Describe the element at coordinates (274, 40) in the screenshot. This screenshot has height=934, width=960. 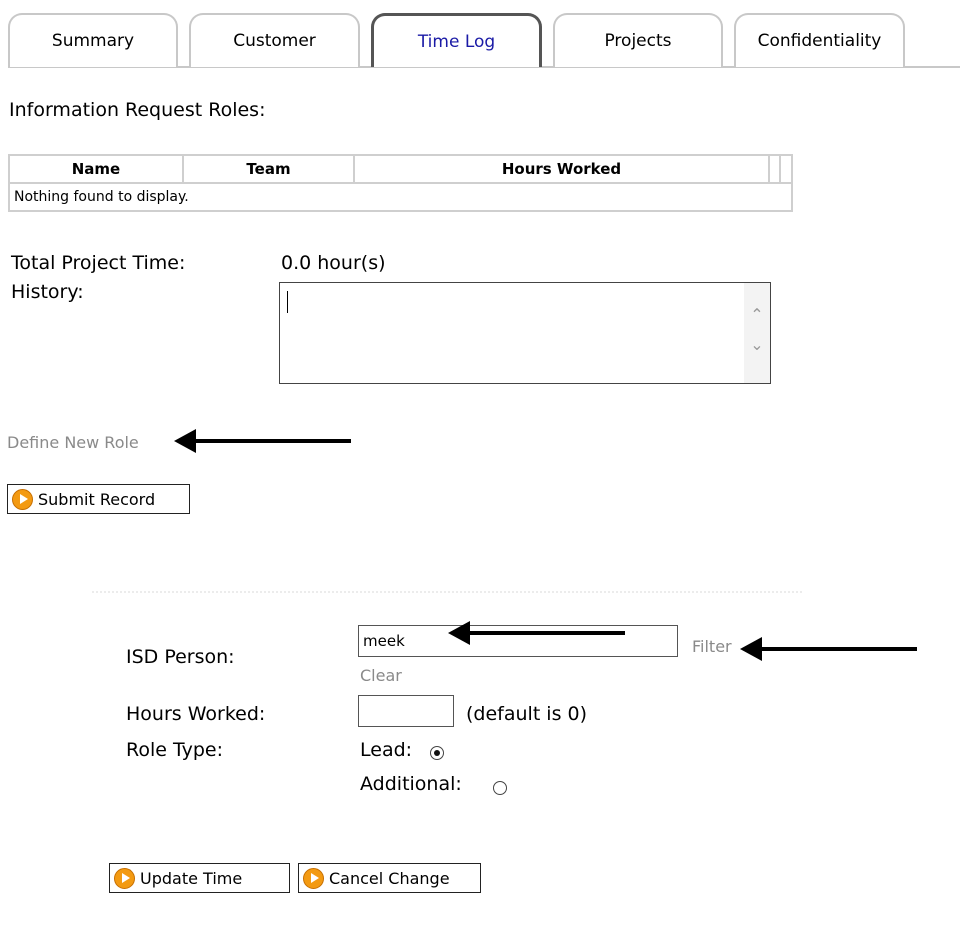
I see `tab-customer: Customer` at that location.